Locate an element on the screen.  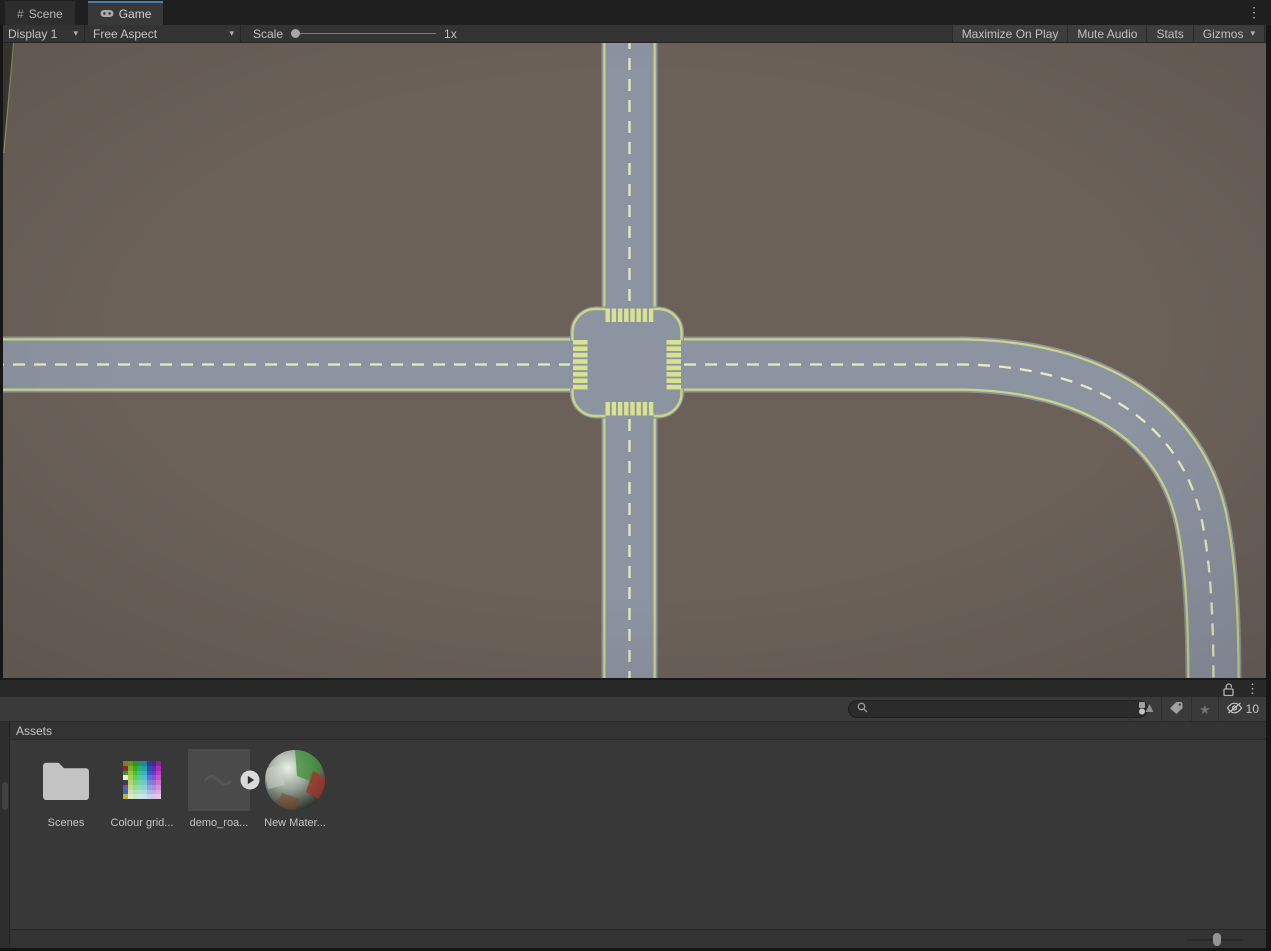
tag-label-icon is located at coordinates (1176, 709).